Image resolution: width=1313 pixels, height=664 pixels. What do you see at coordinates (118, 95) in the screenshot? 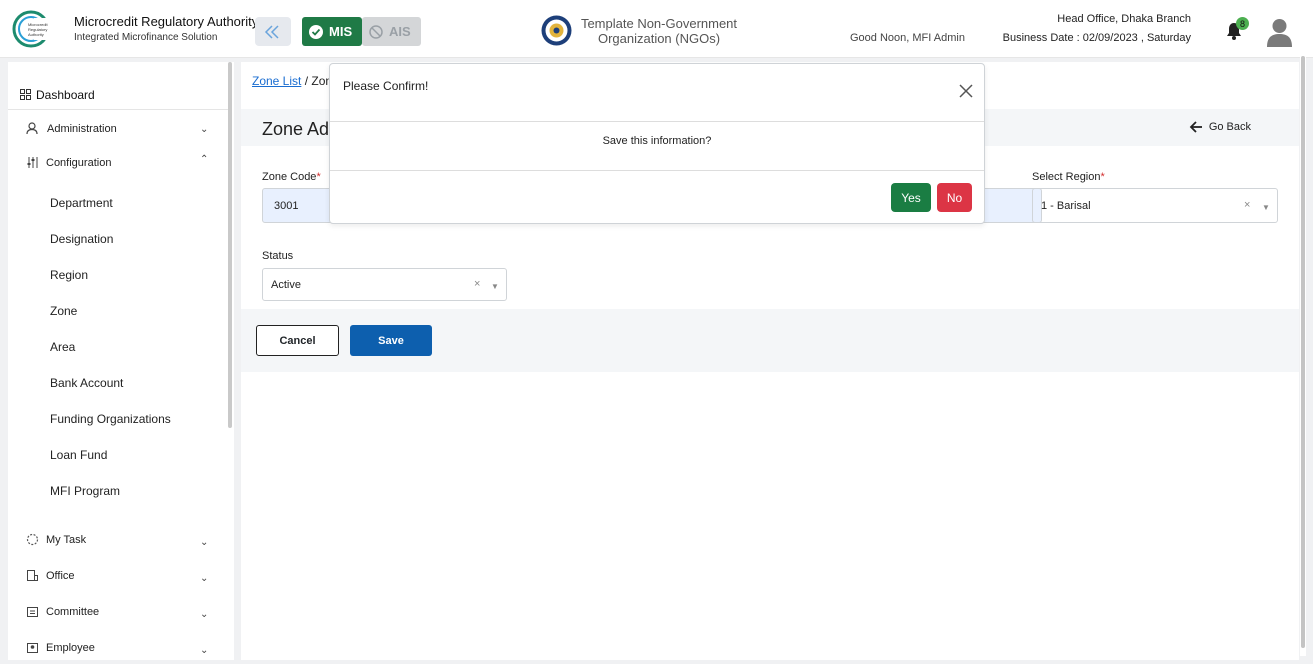
I see `sidebar-item-dashboard: Dashboard` at bounding box center [118, 95].